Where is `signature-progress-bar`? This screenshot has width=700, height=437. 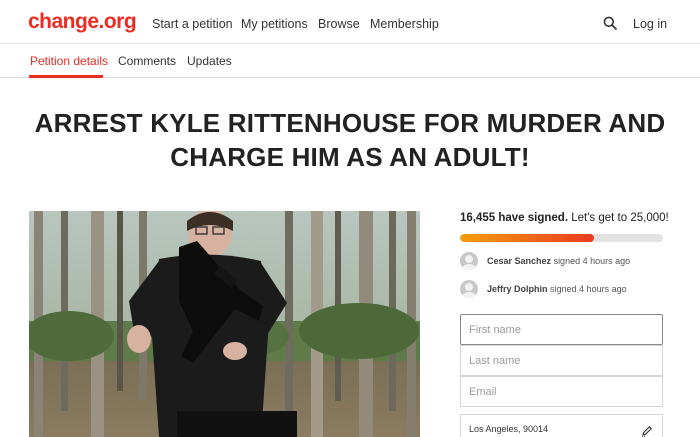
signature-progress-bar is located at coordinates (561, 238).